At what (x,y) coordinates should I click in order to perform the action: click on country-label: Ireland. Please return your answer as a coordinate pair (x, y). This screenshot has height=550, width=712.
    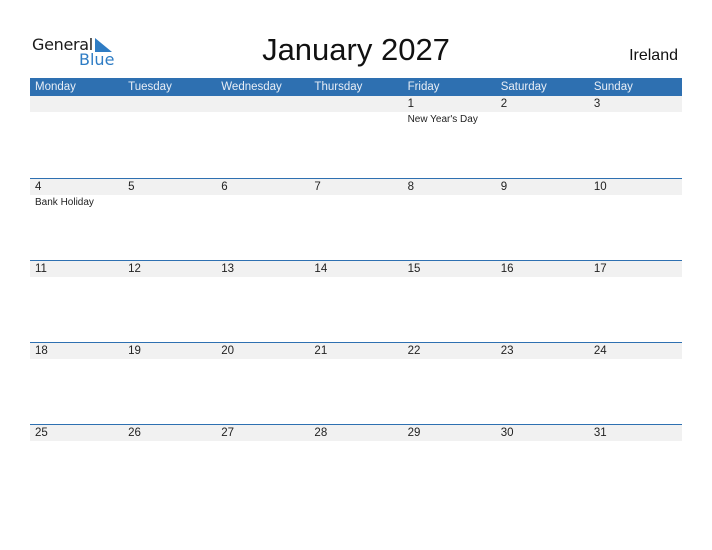
    Looking at the image, I should click on (653, 55).